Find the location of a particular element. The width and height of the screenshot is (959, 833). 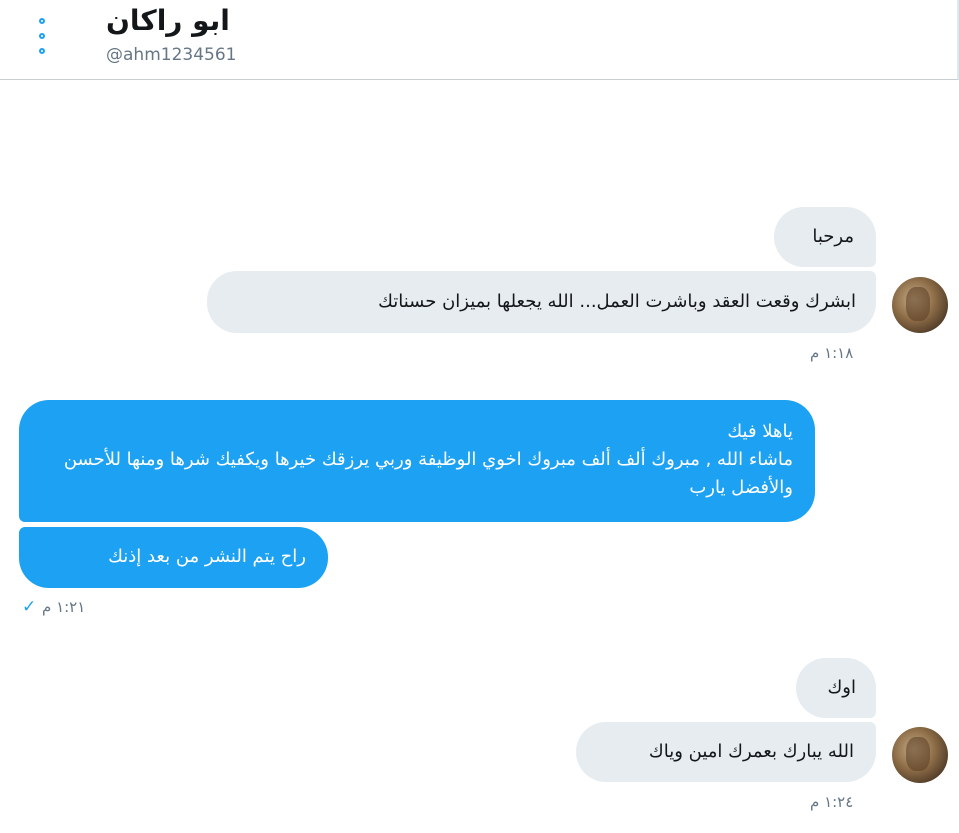

message-bubble-received: اوك is located at coordinates (836, 688).